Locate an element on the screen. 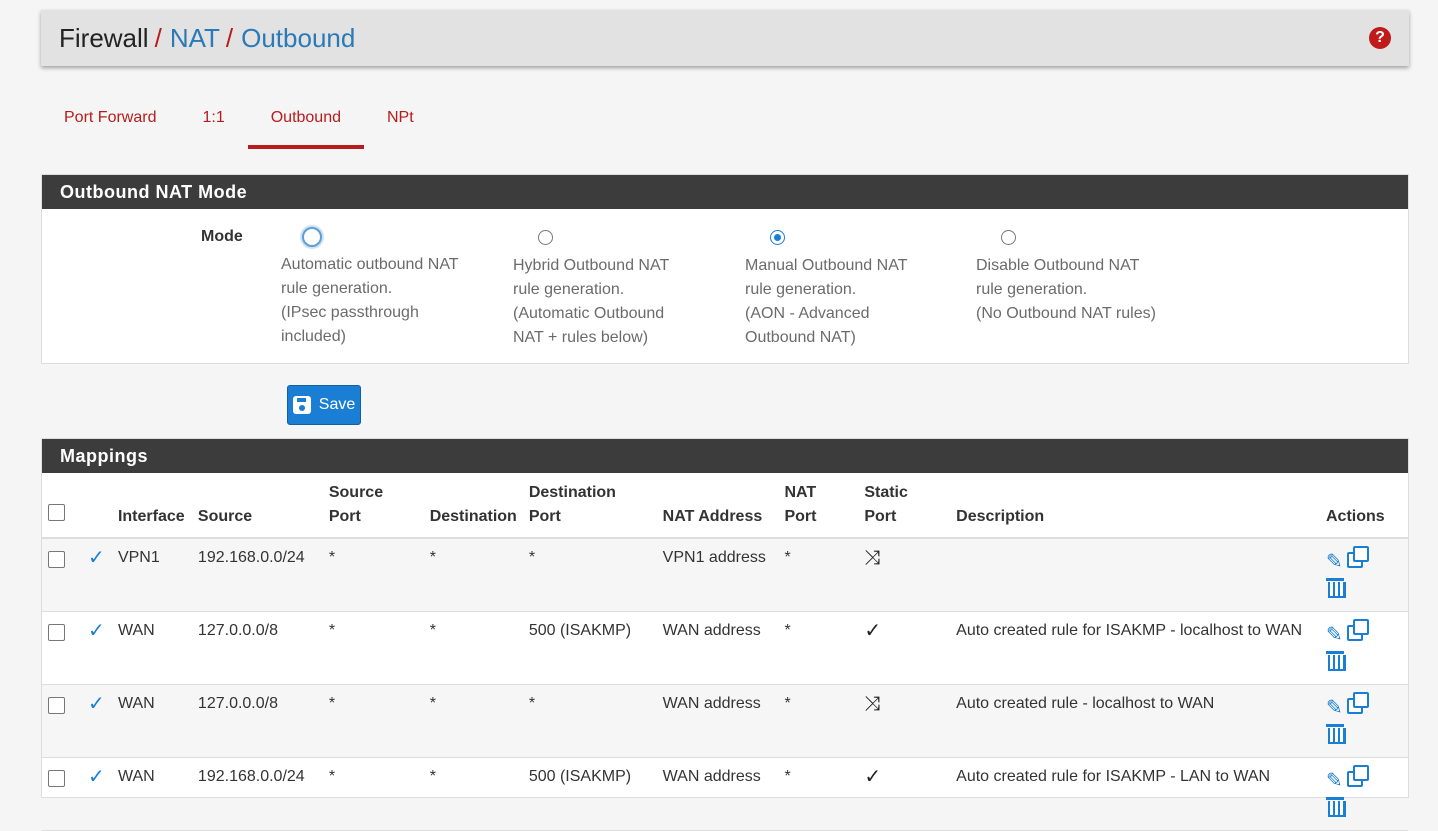  cell-source: 192.168.0.0/24 is located at coordinates (257, 575).